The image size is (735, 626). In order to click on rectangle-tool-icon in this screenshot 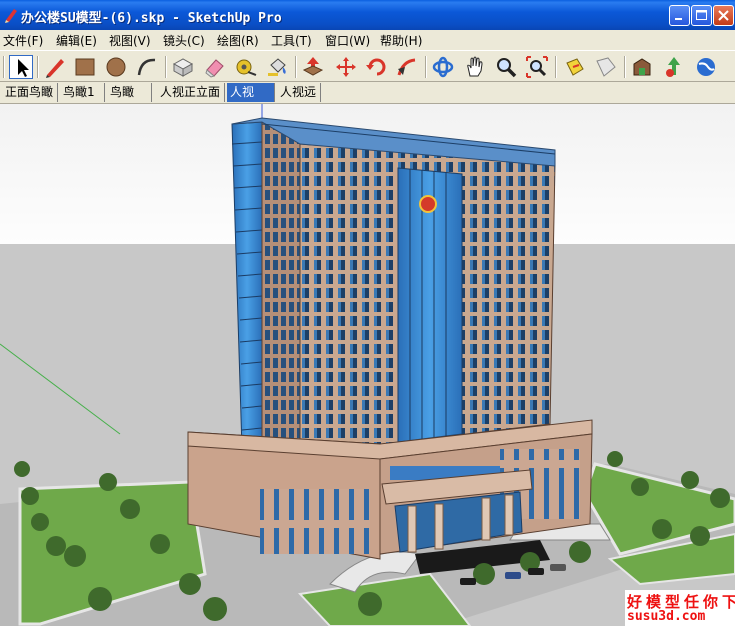, I will do `click(85, 67)`.